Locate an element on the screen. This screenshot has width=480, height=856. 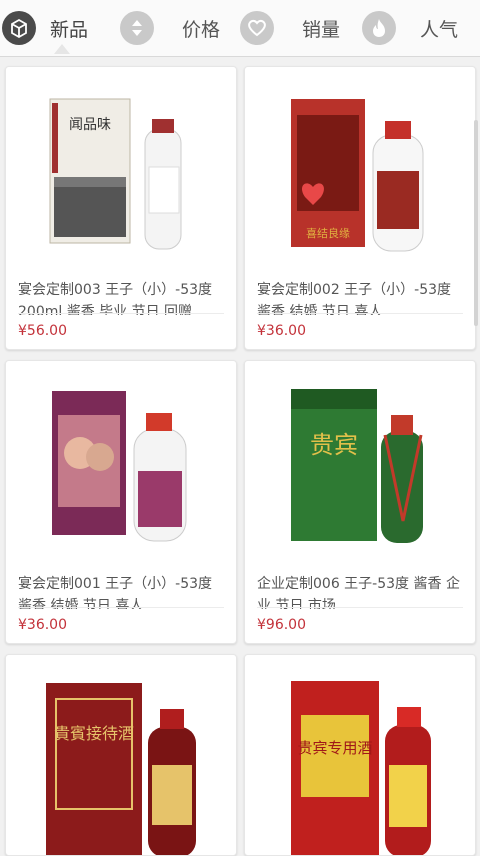
box-label: 貴賓接待酒 is located at coordinates (94, 733).